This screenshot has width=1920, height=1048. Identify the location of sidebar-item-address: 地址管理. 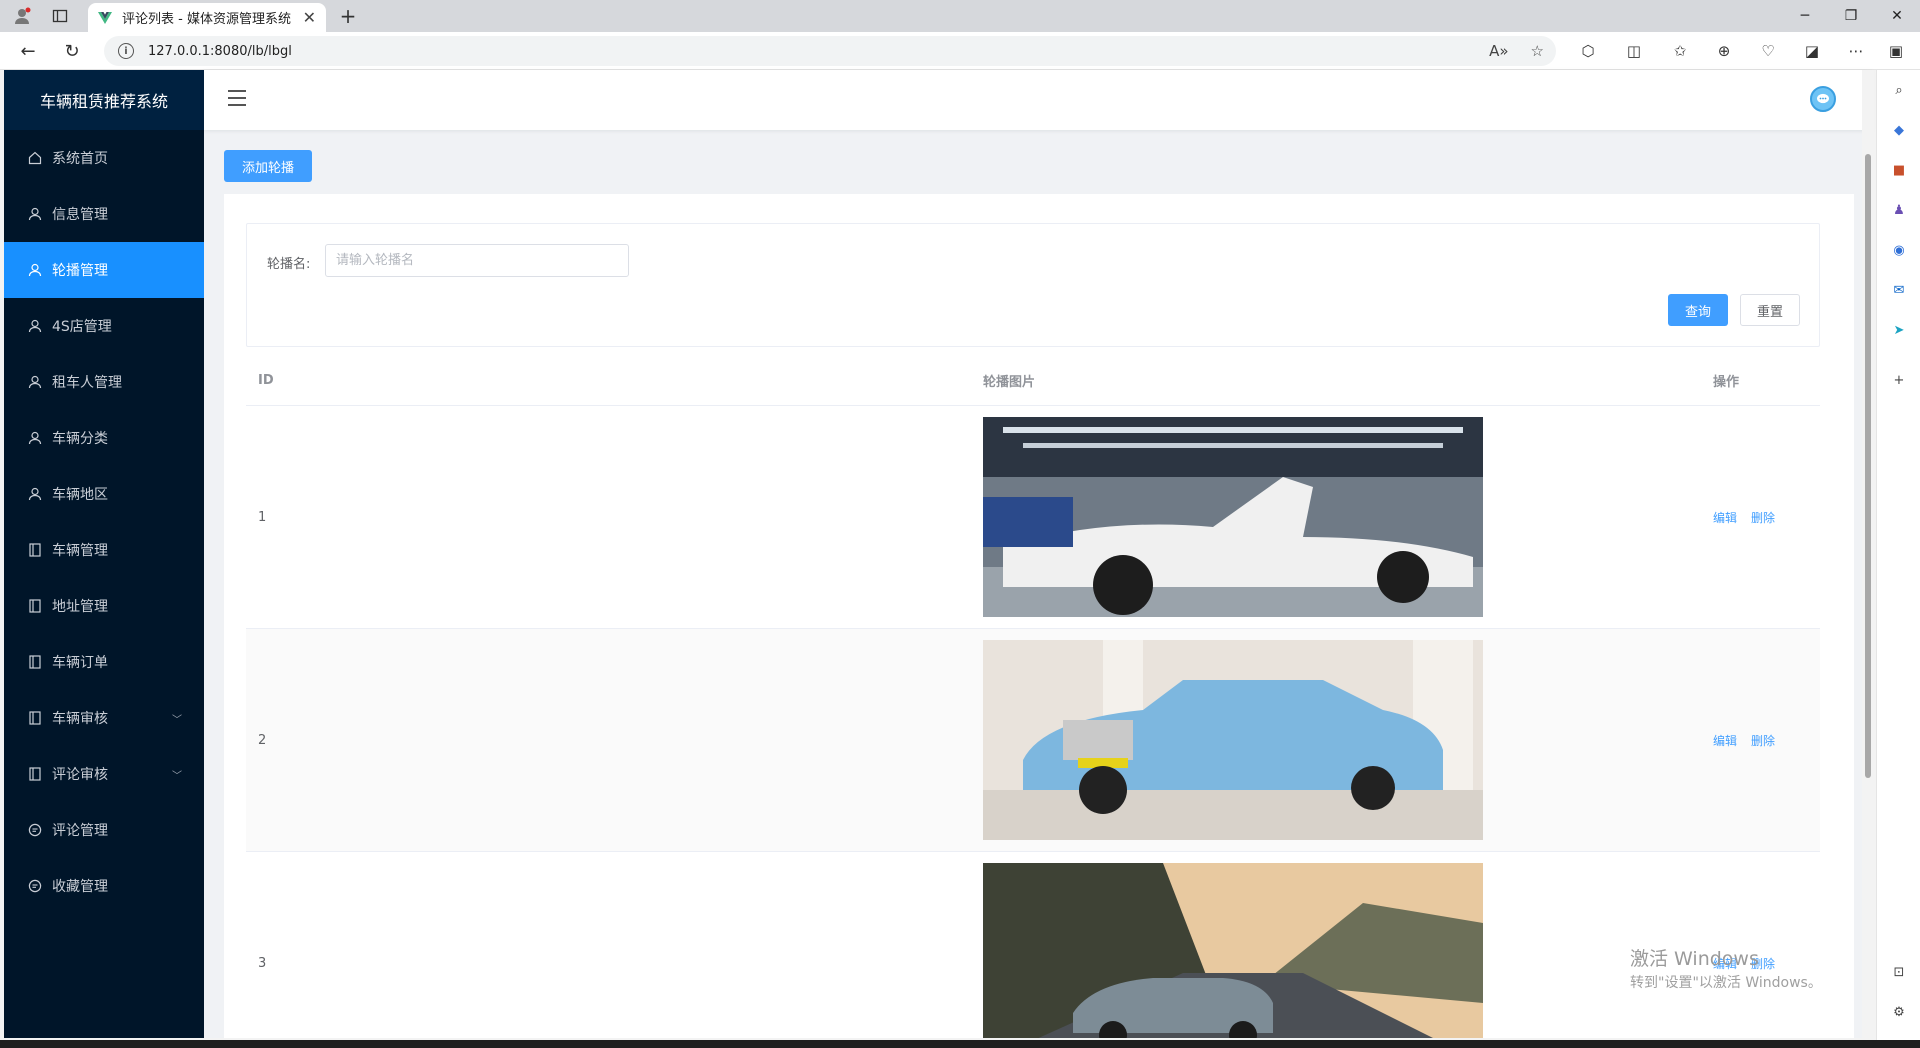
(104, 606).